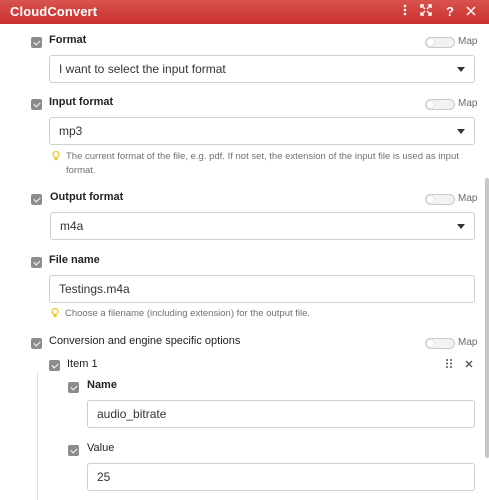  I want to click on name-label: Name, so click(102, 385).